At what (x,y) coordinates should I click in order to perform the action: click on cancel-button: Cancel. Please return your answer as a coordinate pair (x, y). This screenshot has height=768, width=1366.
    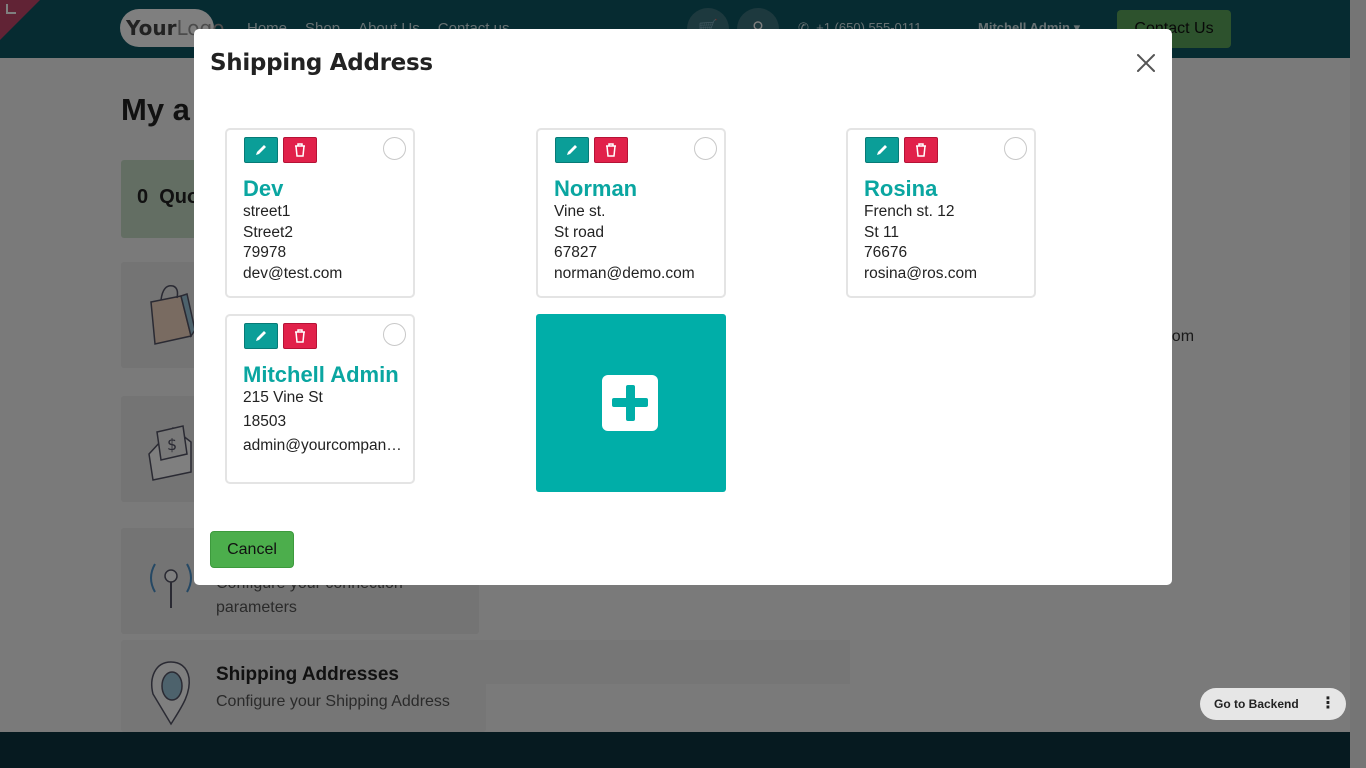
    Looking at the image, I should click on (252, 549).